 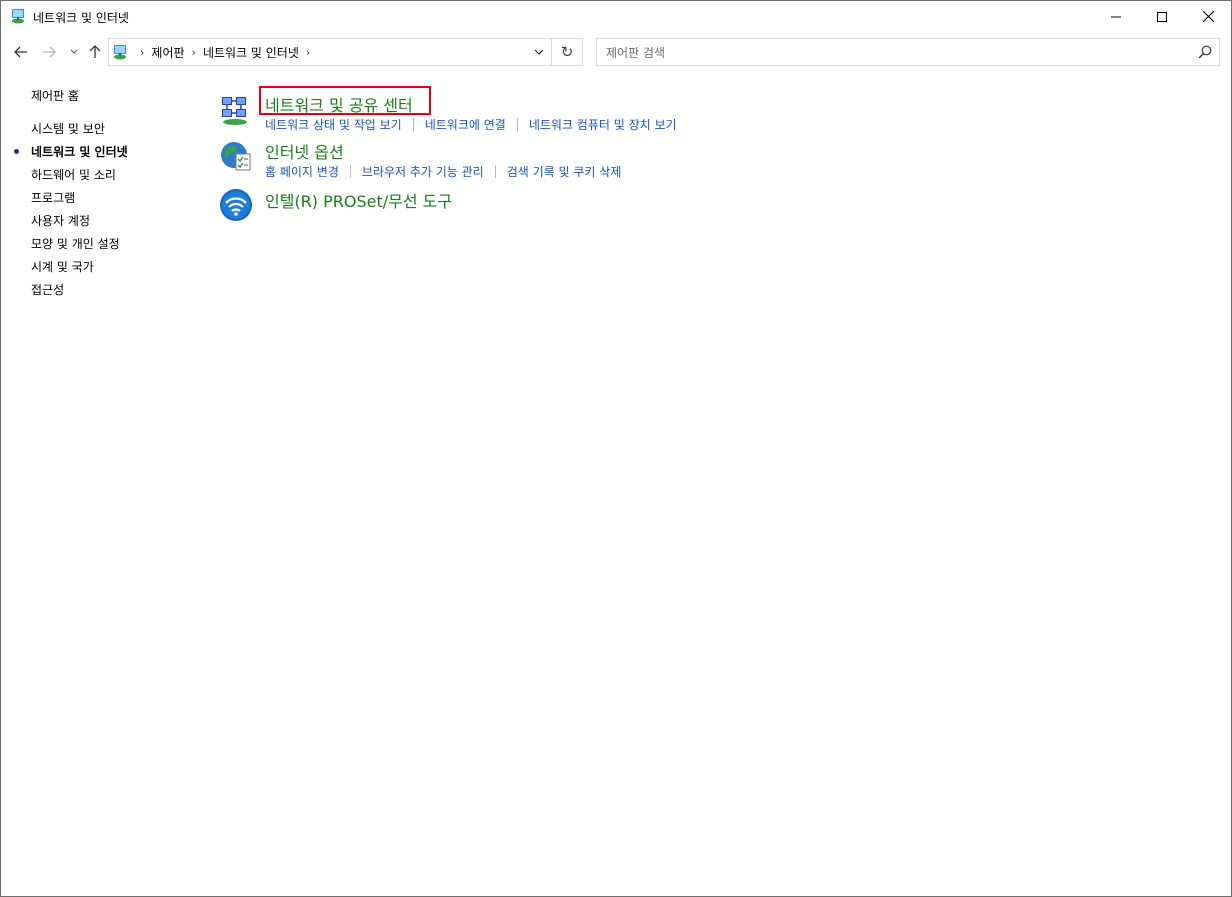 I want to click on maximize-button, so click(x=1162, y=16).